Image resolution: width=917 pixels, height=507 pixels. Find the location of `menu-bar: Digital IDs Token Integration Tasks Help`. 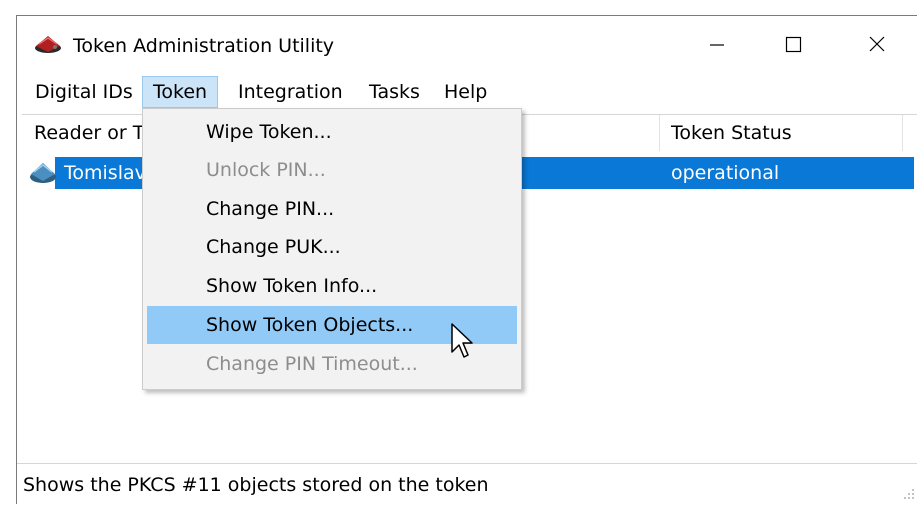

menu-bar: Digital IDs Token Integration Tasks Help is located at coordinates (467, 92).